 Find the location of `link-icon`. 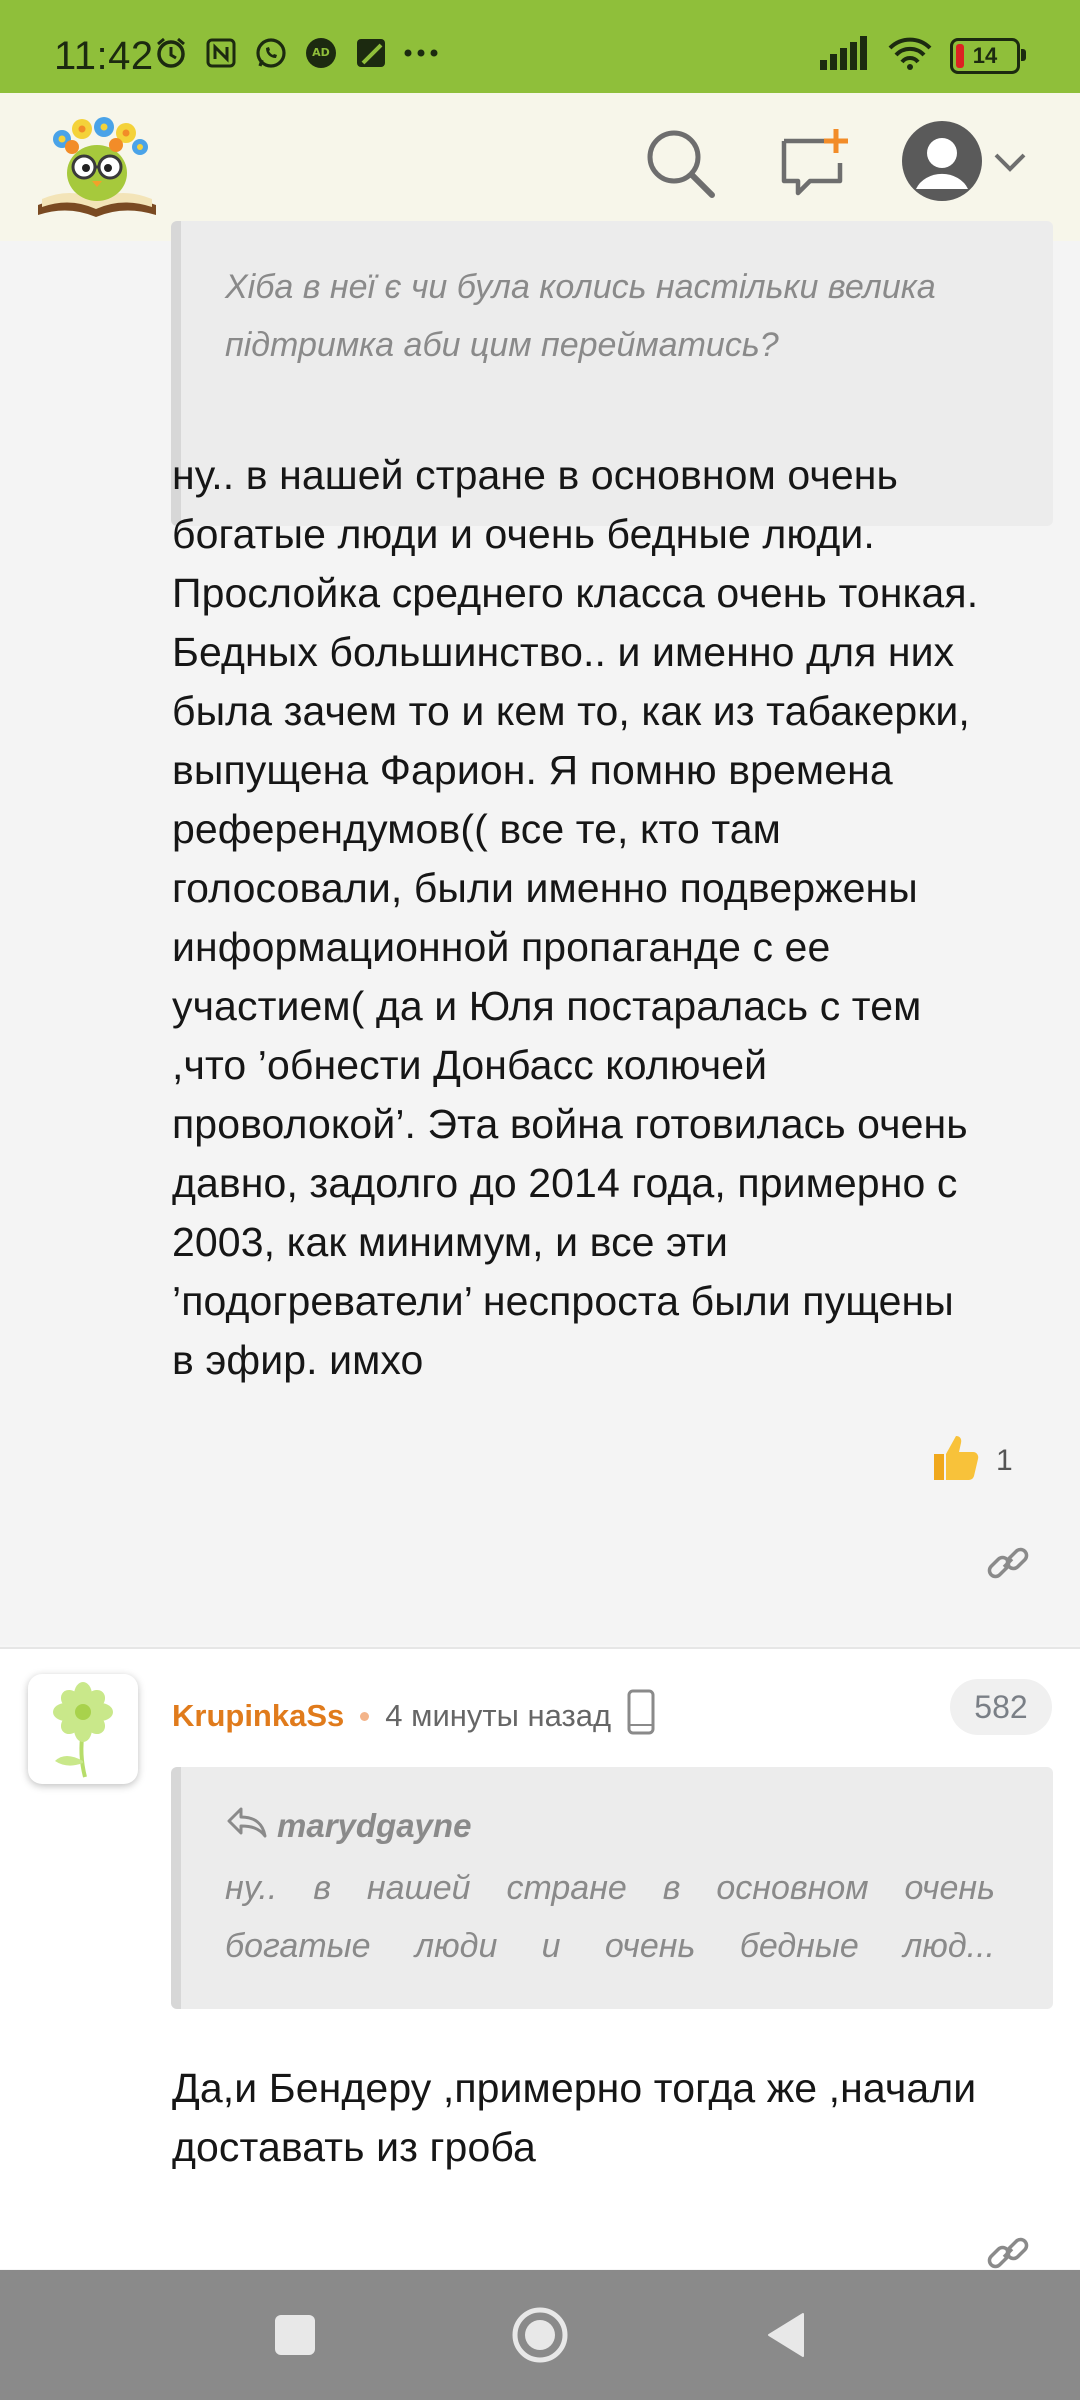

link-icon is located at coordinates (1008, 1563).